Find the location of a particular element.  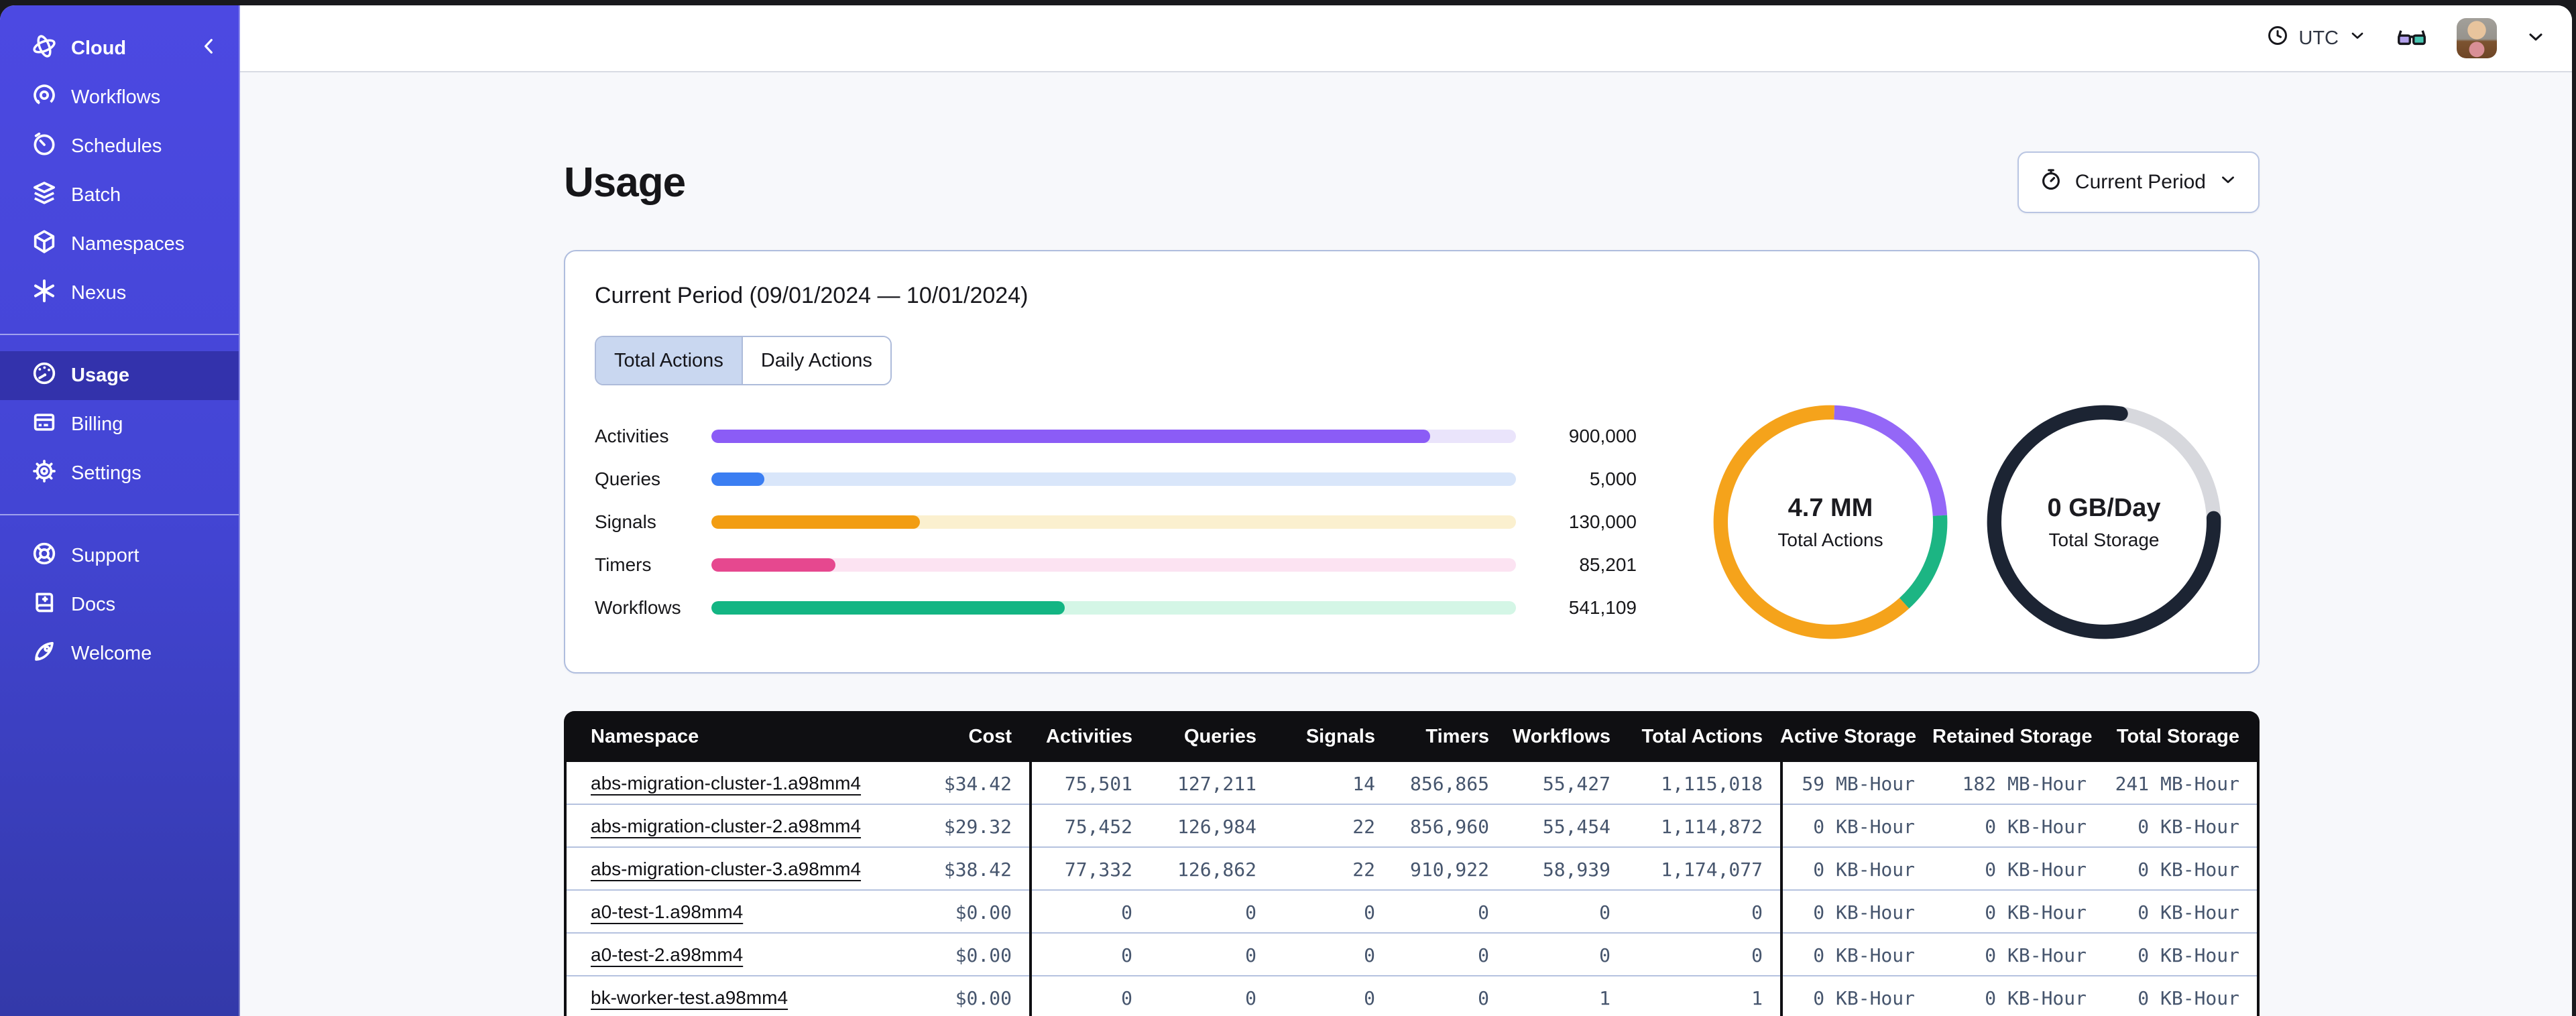

tab-total-actions: Total Actions is located at coordinates (669, 360).